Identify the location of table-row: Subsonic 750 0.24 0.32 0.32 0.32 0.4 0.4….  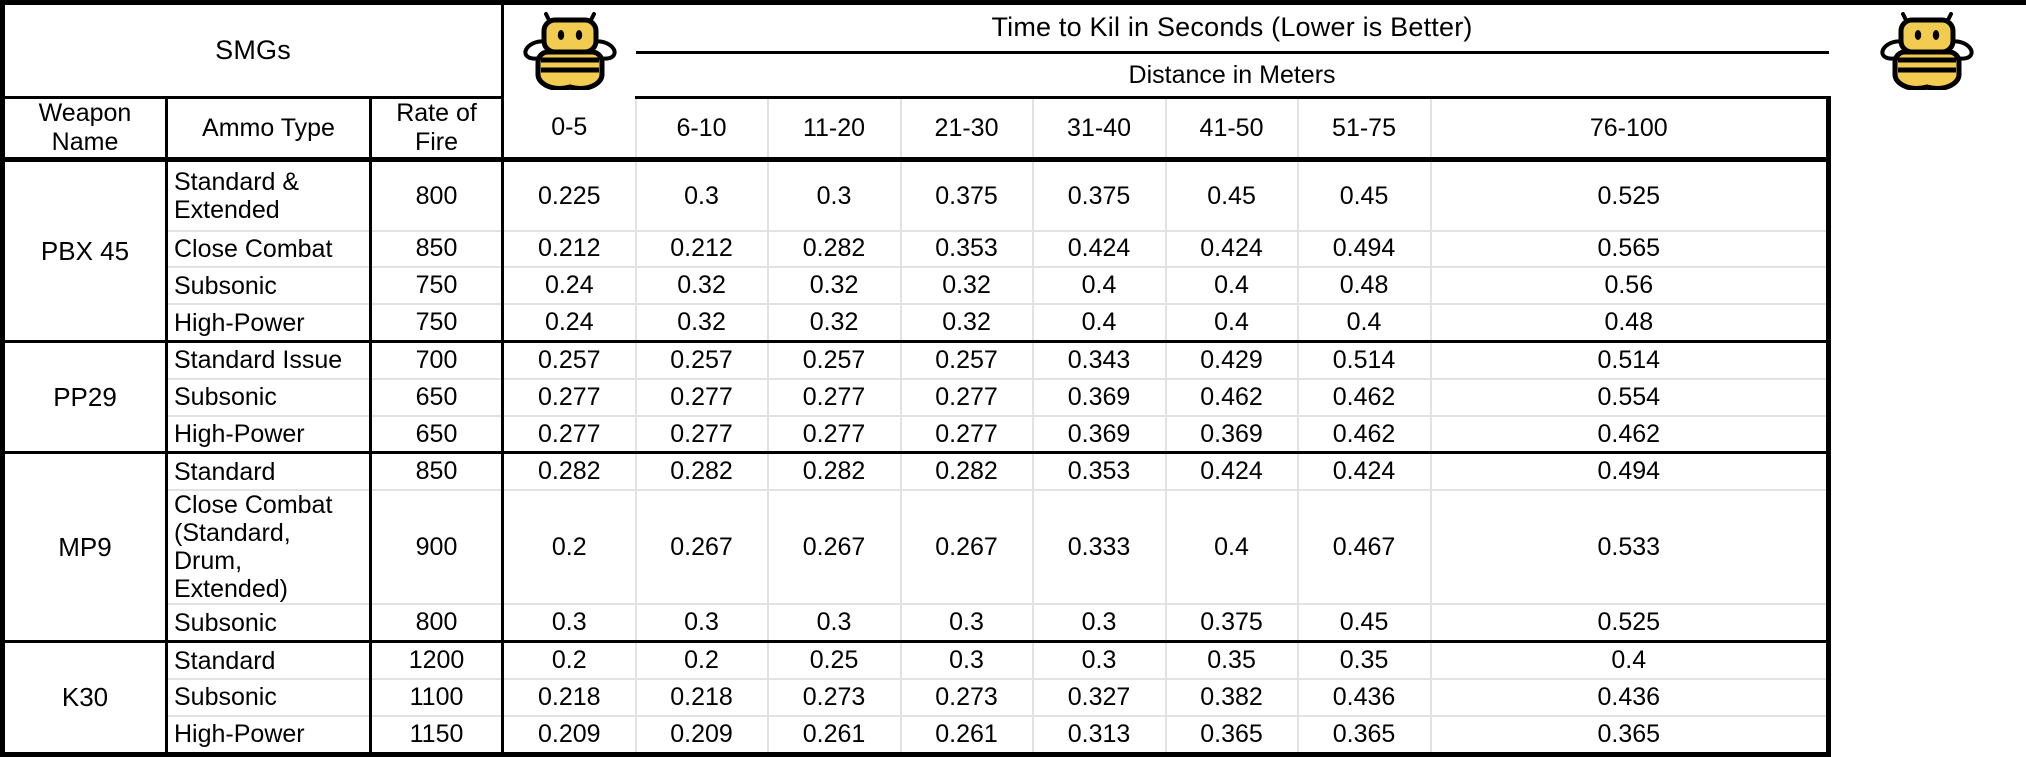
(1014, 286).